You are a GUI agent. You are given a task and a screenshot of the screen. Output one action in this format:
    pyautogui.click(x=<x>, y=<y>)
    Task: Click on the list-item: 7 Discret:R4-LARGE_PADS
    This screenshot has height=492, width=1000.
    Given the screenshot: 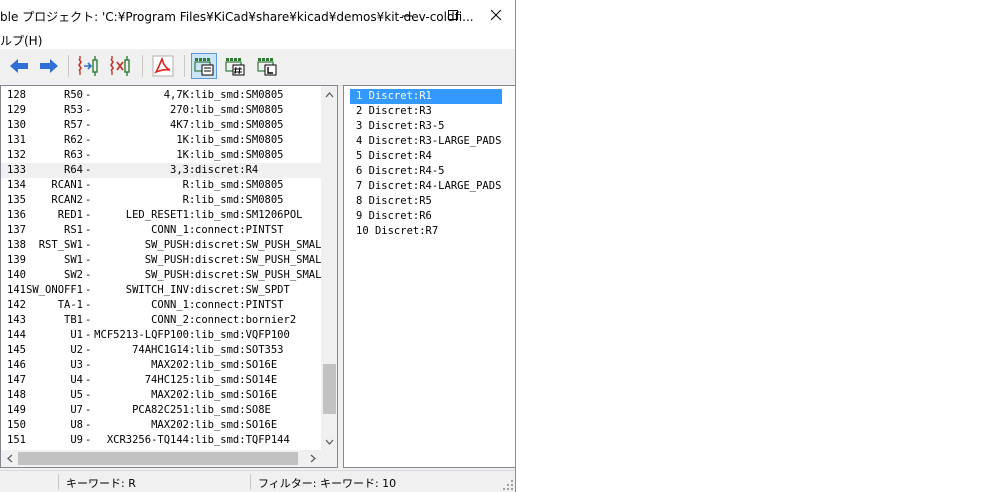 What is the action you would take?
    pyautogui.click(x=426, y=186)
    